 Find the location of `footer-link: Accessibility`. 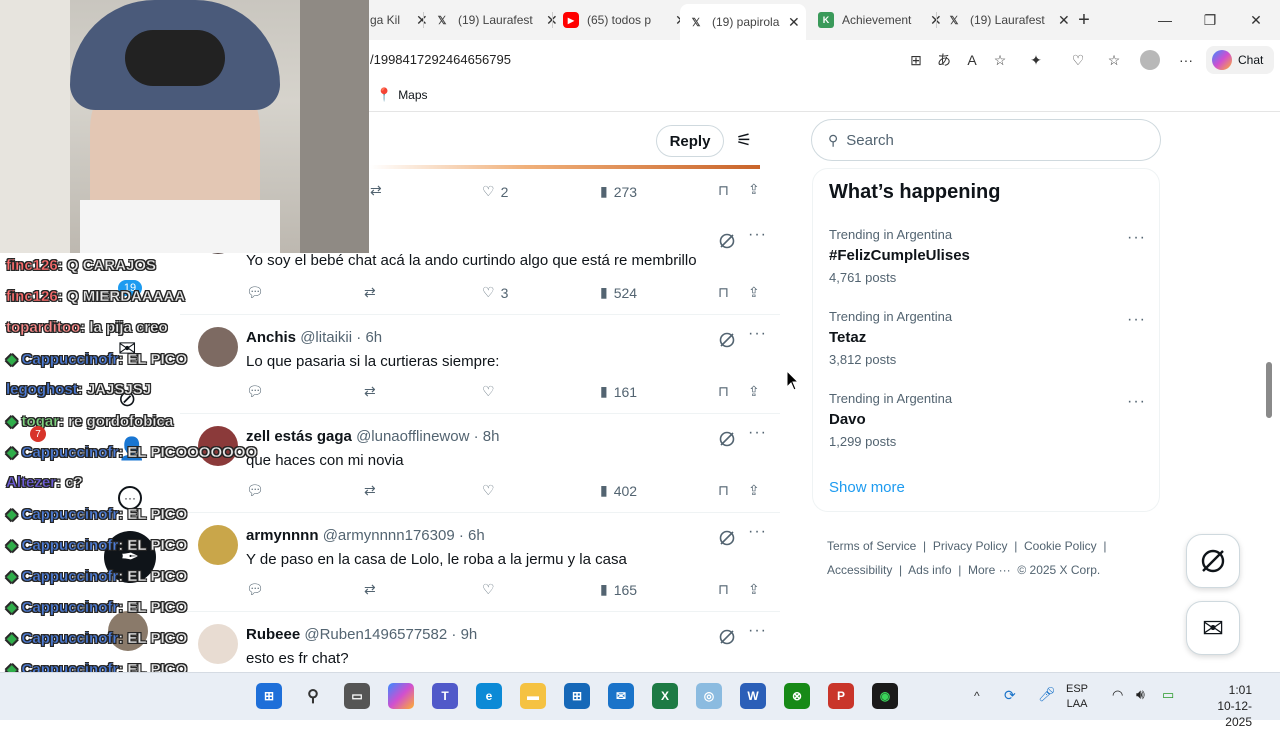

footer-link: Accessibility is located at coordinates (859, 570).